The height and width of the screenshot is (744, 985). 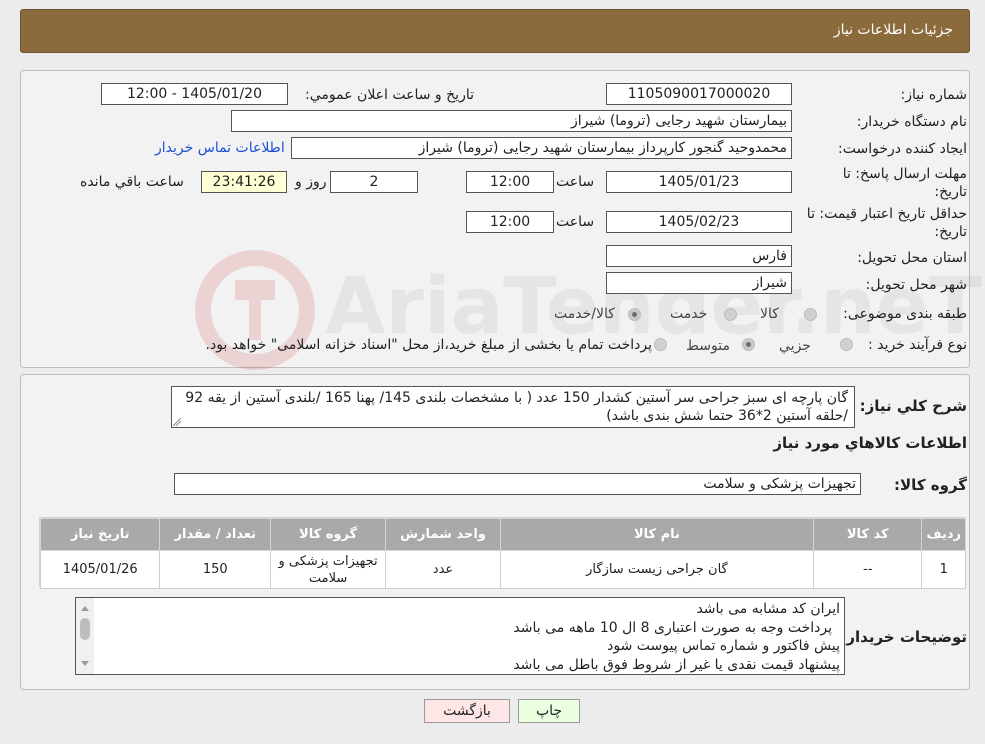 I want to click on item-code-cell: --, so click(x=867, y=569).